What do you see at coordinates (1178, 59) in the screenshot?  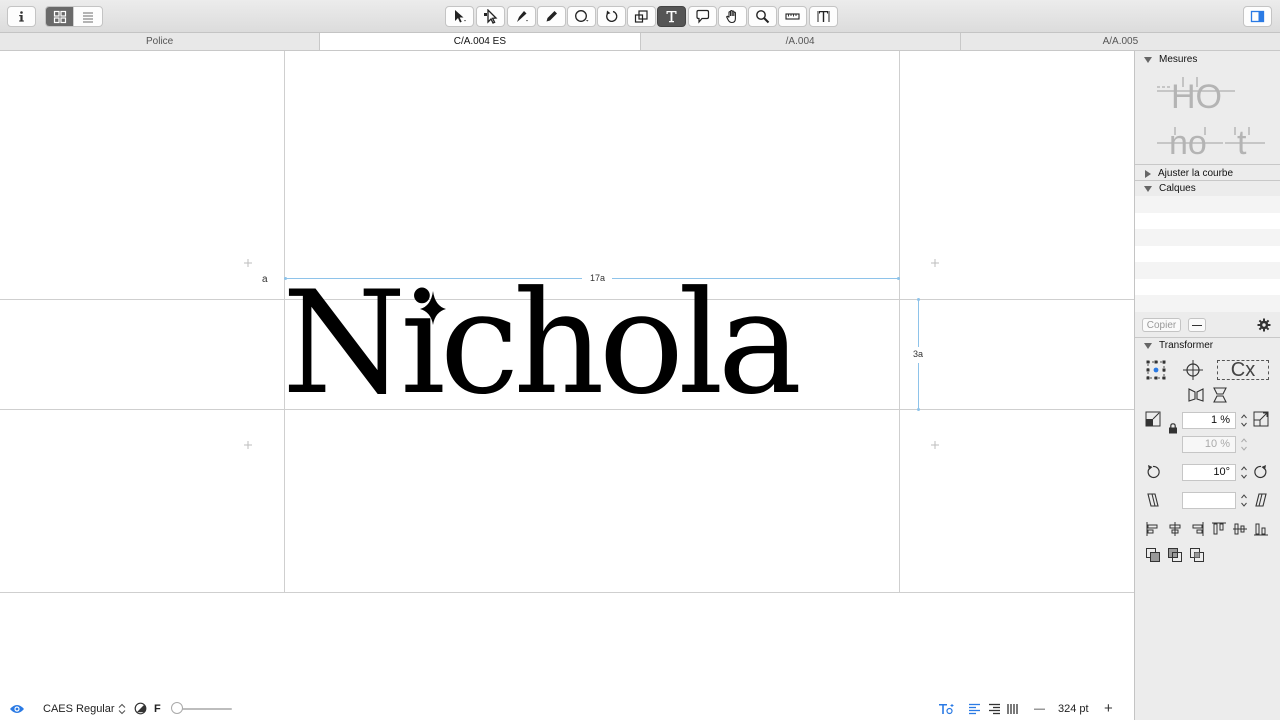 I see `section-mesures-label: Mesures` at bounding box center [1178, 59].